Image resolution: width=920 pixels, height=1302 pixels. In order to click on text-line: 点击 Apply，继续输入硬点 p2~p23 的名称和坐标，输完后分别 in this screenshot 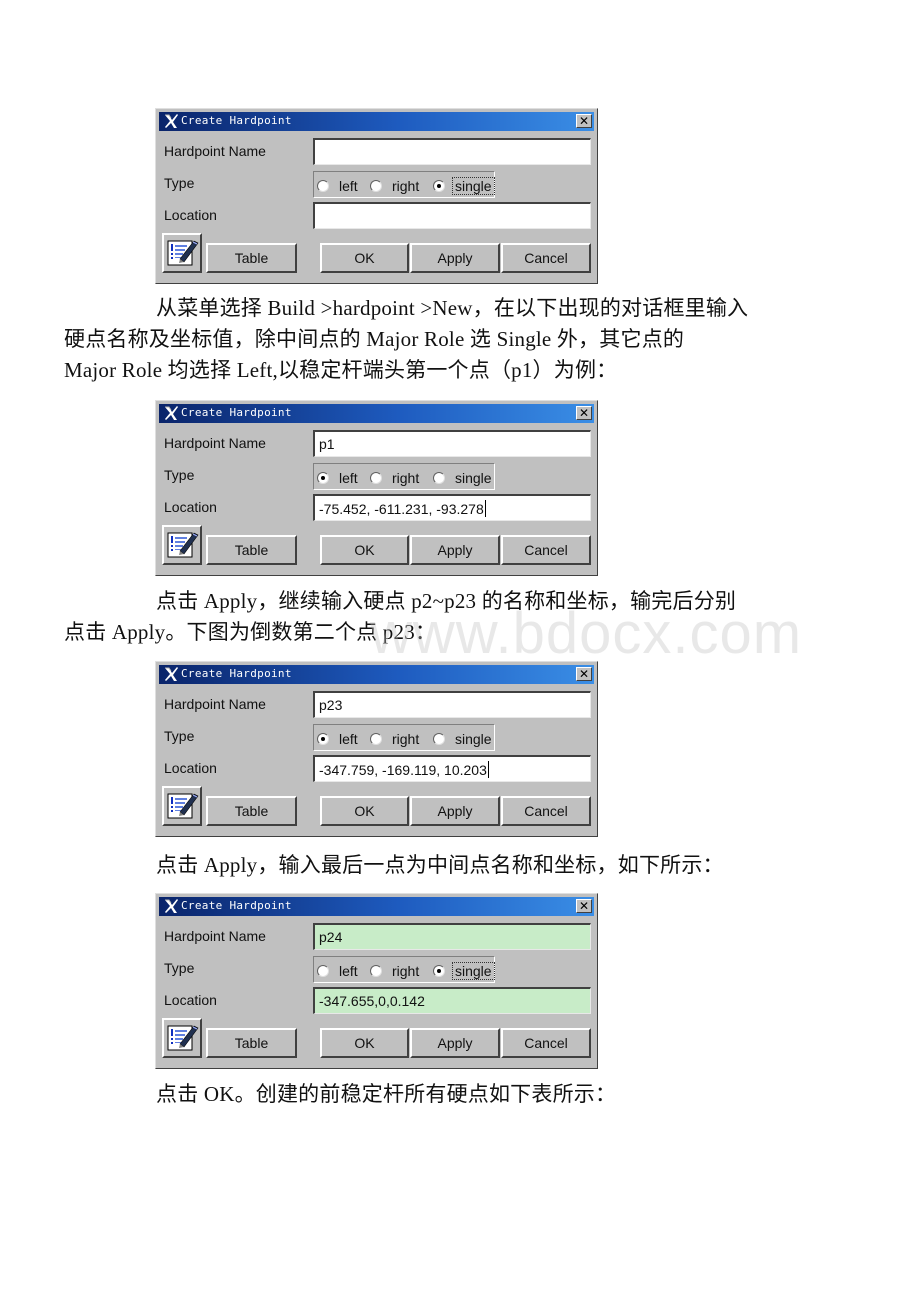, I will do `click(446, 601)`.